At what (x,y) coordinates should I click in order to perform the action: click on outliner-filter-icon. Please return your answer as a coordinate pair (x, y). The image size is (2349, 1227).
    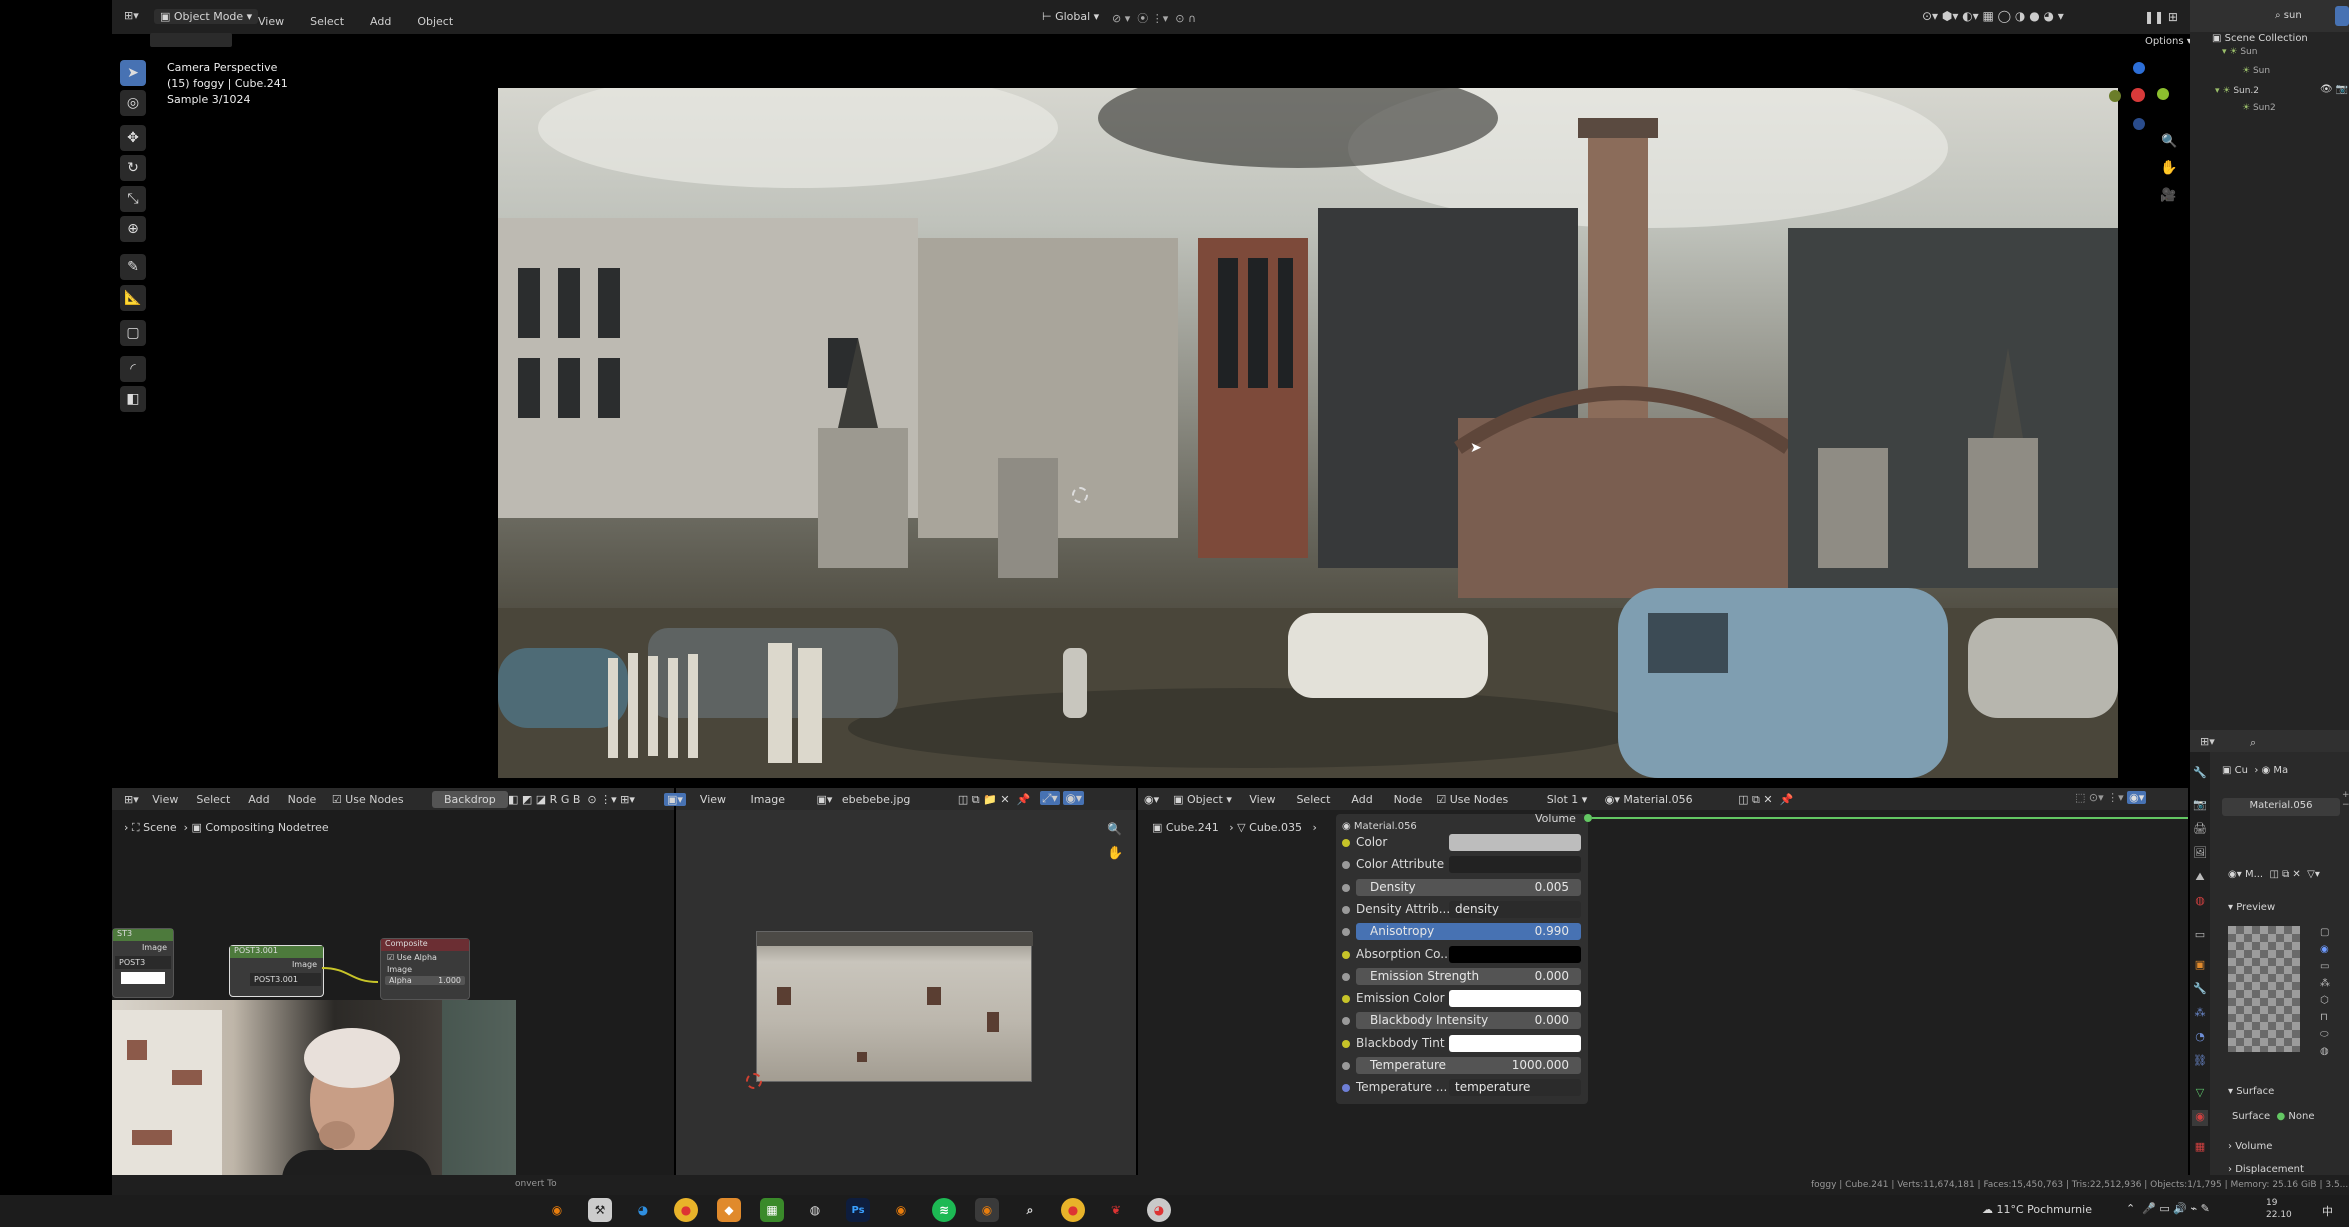
    Looking at the image, I should click on (2342, 16).